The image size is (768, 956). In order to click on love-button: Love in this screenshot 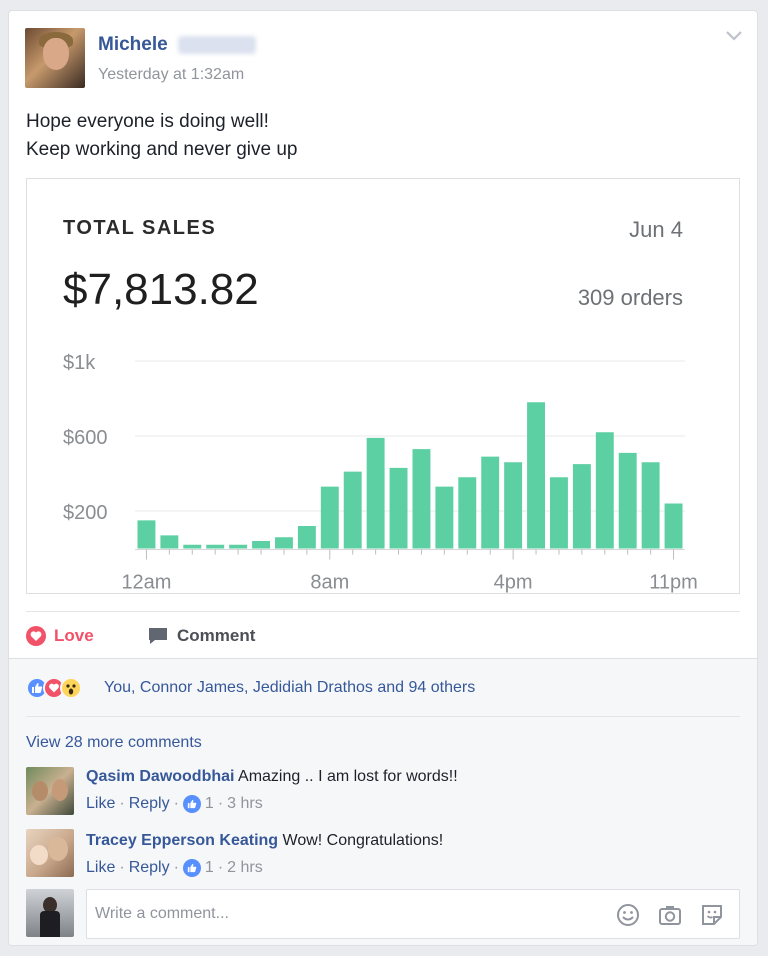, I will do `click(60, 636)`.